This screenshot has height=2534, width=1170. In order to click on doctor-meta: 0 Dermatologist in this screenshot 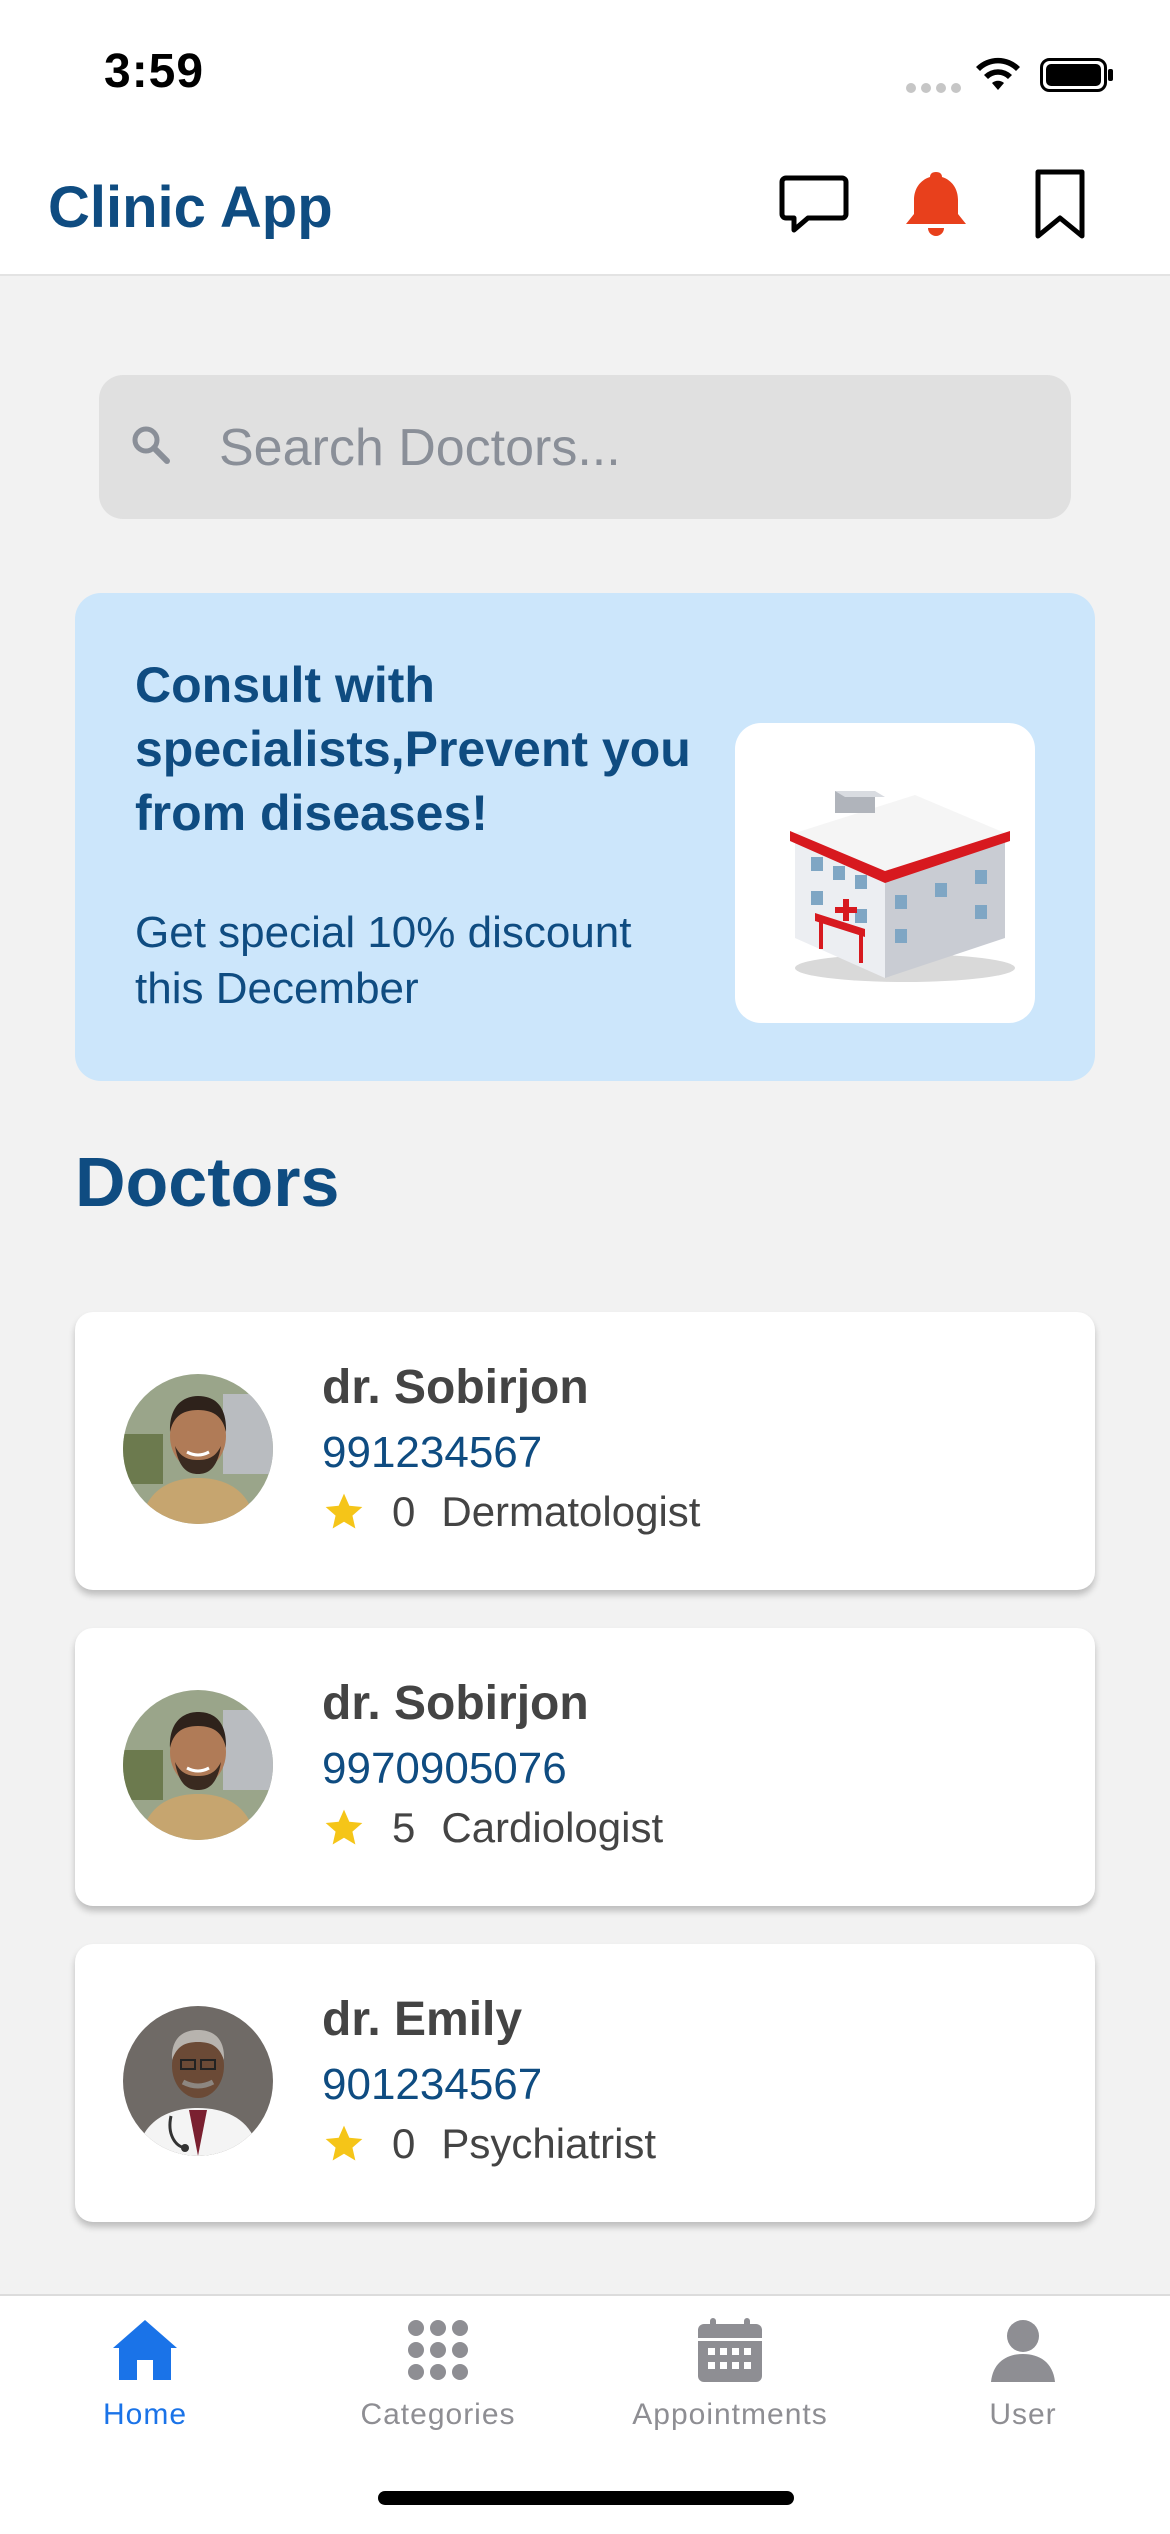, I will do `click(511, 1512)`.